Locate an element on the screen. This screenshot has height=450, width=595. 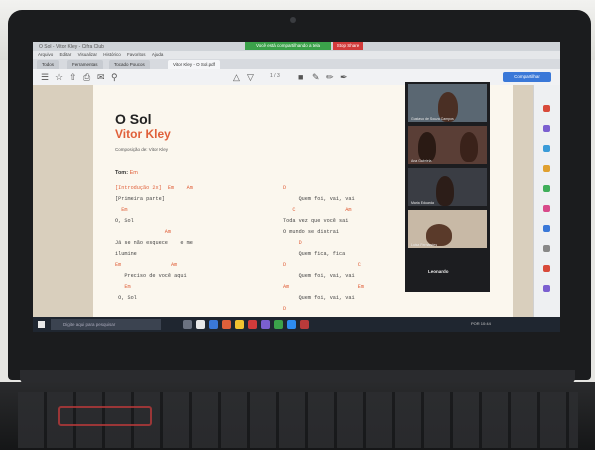
menu-item: Histórico is located at coordinates (112, 54).